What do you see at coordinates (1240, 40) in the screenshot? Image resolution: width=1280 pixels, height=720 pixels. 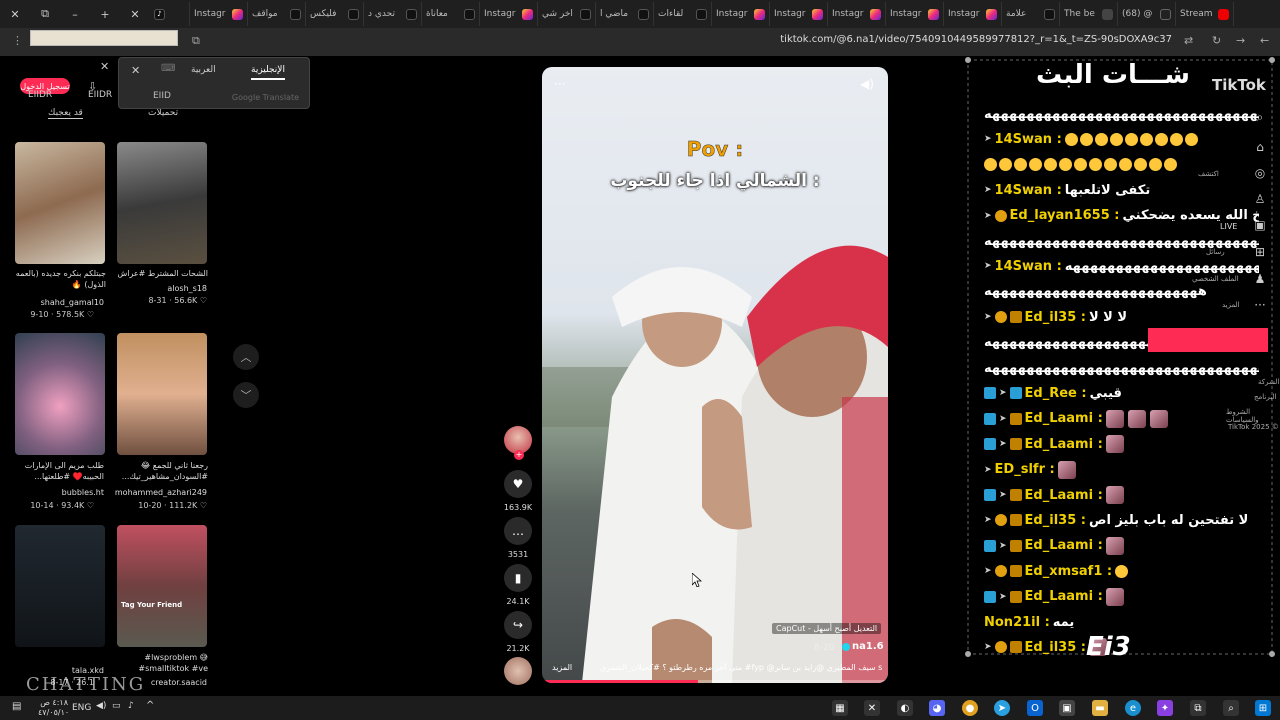 I see `forward-icon: →` at bounding box center [1240, 40].